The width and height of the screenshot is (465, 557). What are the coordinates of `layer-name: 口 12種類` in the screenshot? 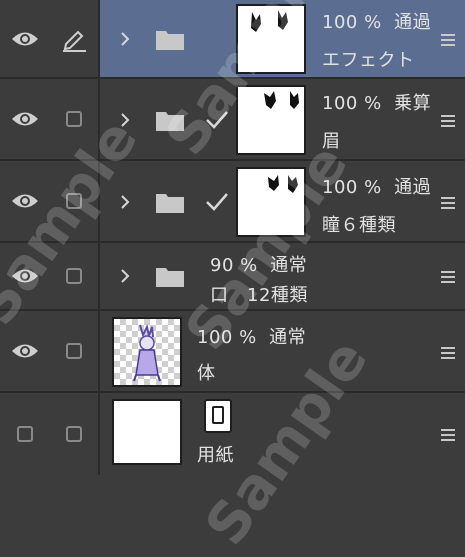 It's located at (259, 295).